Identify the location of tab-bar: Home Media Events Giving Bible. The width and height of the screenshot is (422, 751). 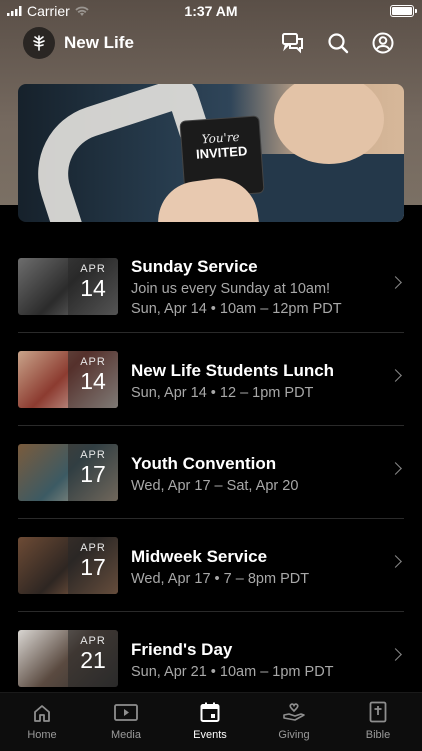
(211, 721).